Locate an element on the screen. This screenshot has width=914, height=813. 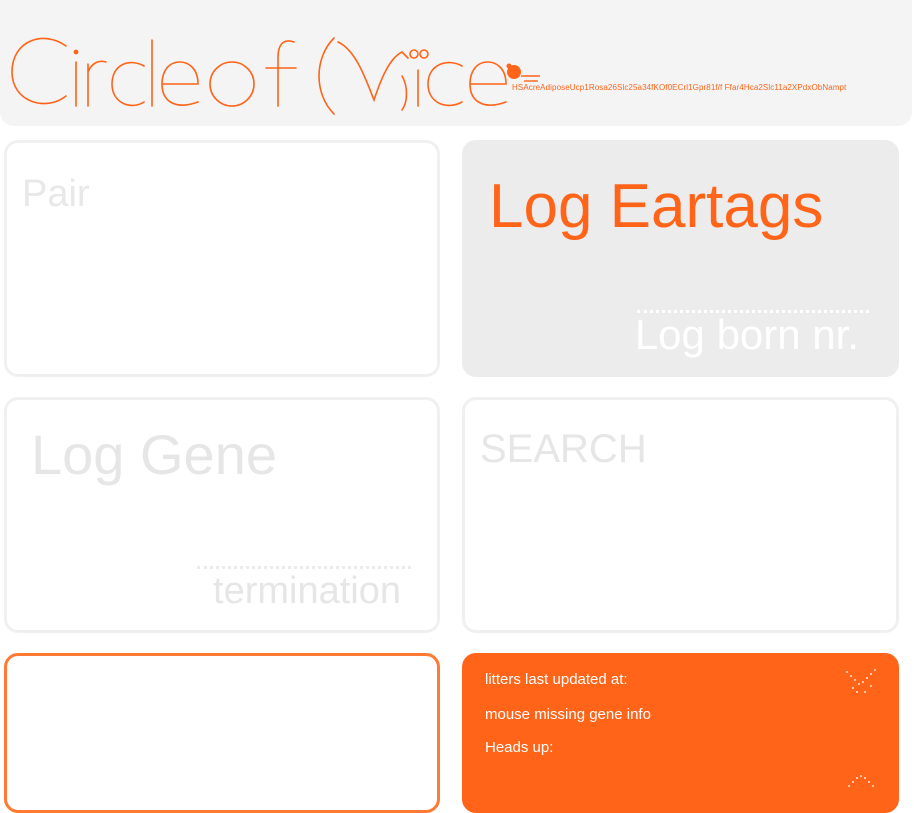
missing-gene-info-link: mouse missing gene info is located at coordinates (568, 714).